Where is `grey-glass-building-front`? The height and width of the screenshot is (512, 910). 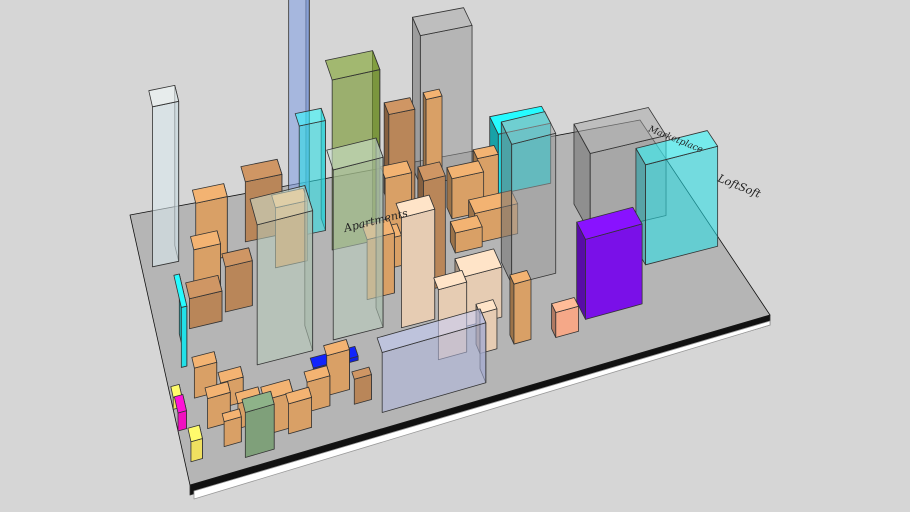
grey-glass-building-front is located at coordinates (534, 208).